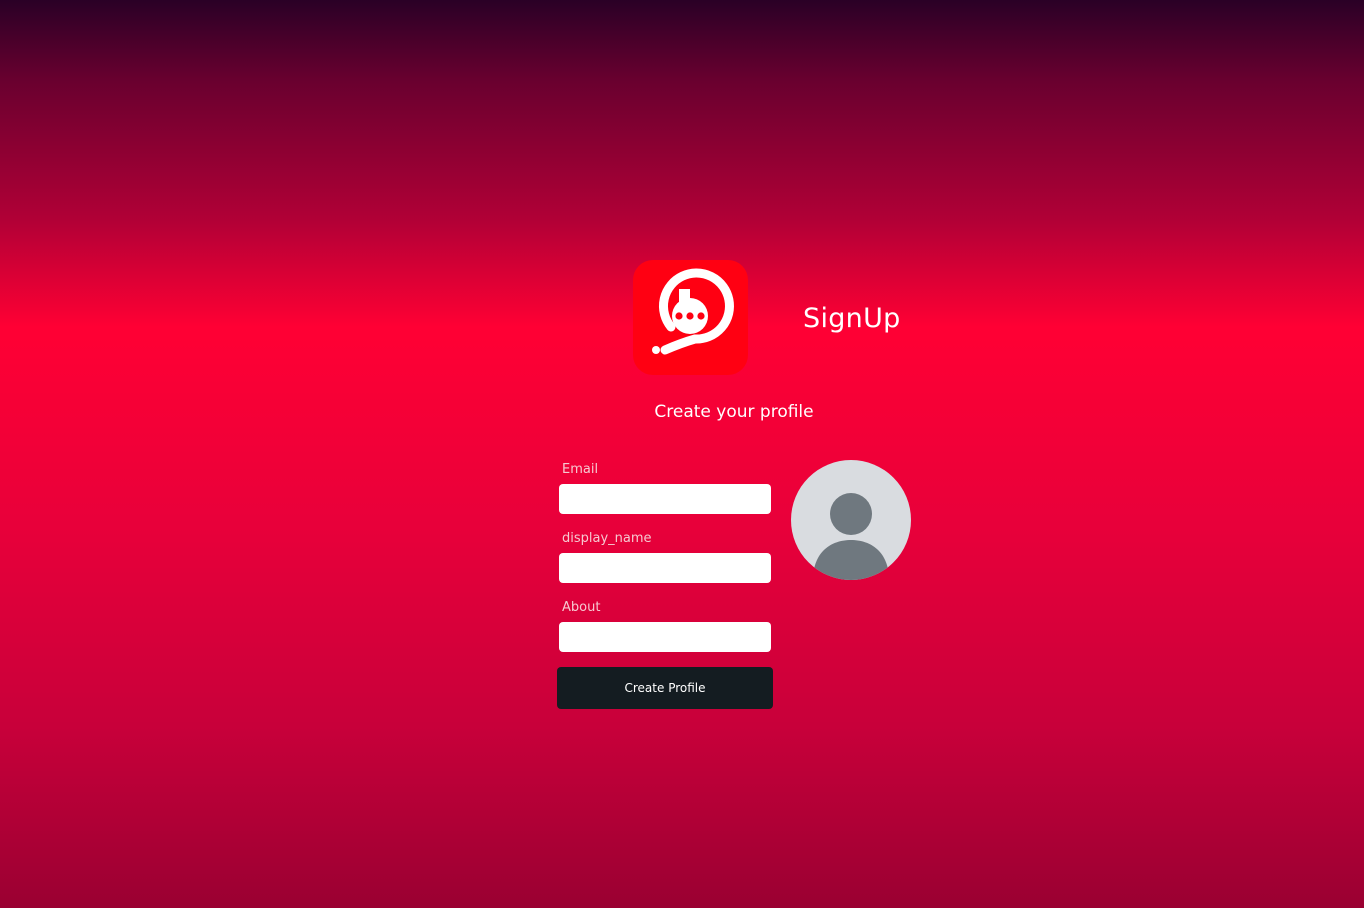  Describe the element at coordinates (665, 499) in the screenshot. I see `email-field` at that location.